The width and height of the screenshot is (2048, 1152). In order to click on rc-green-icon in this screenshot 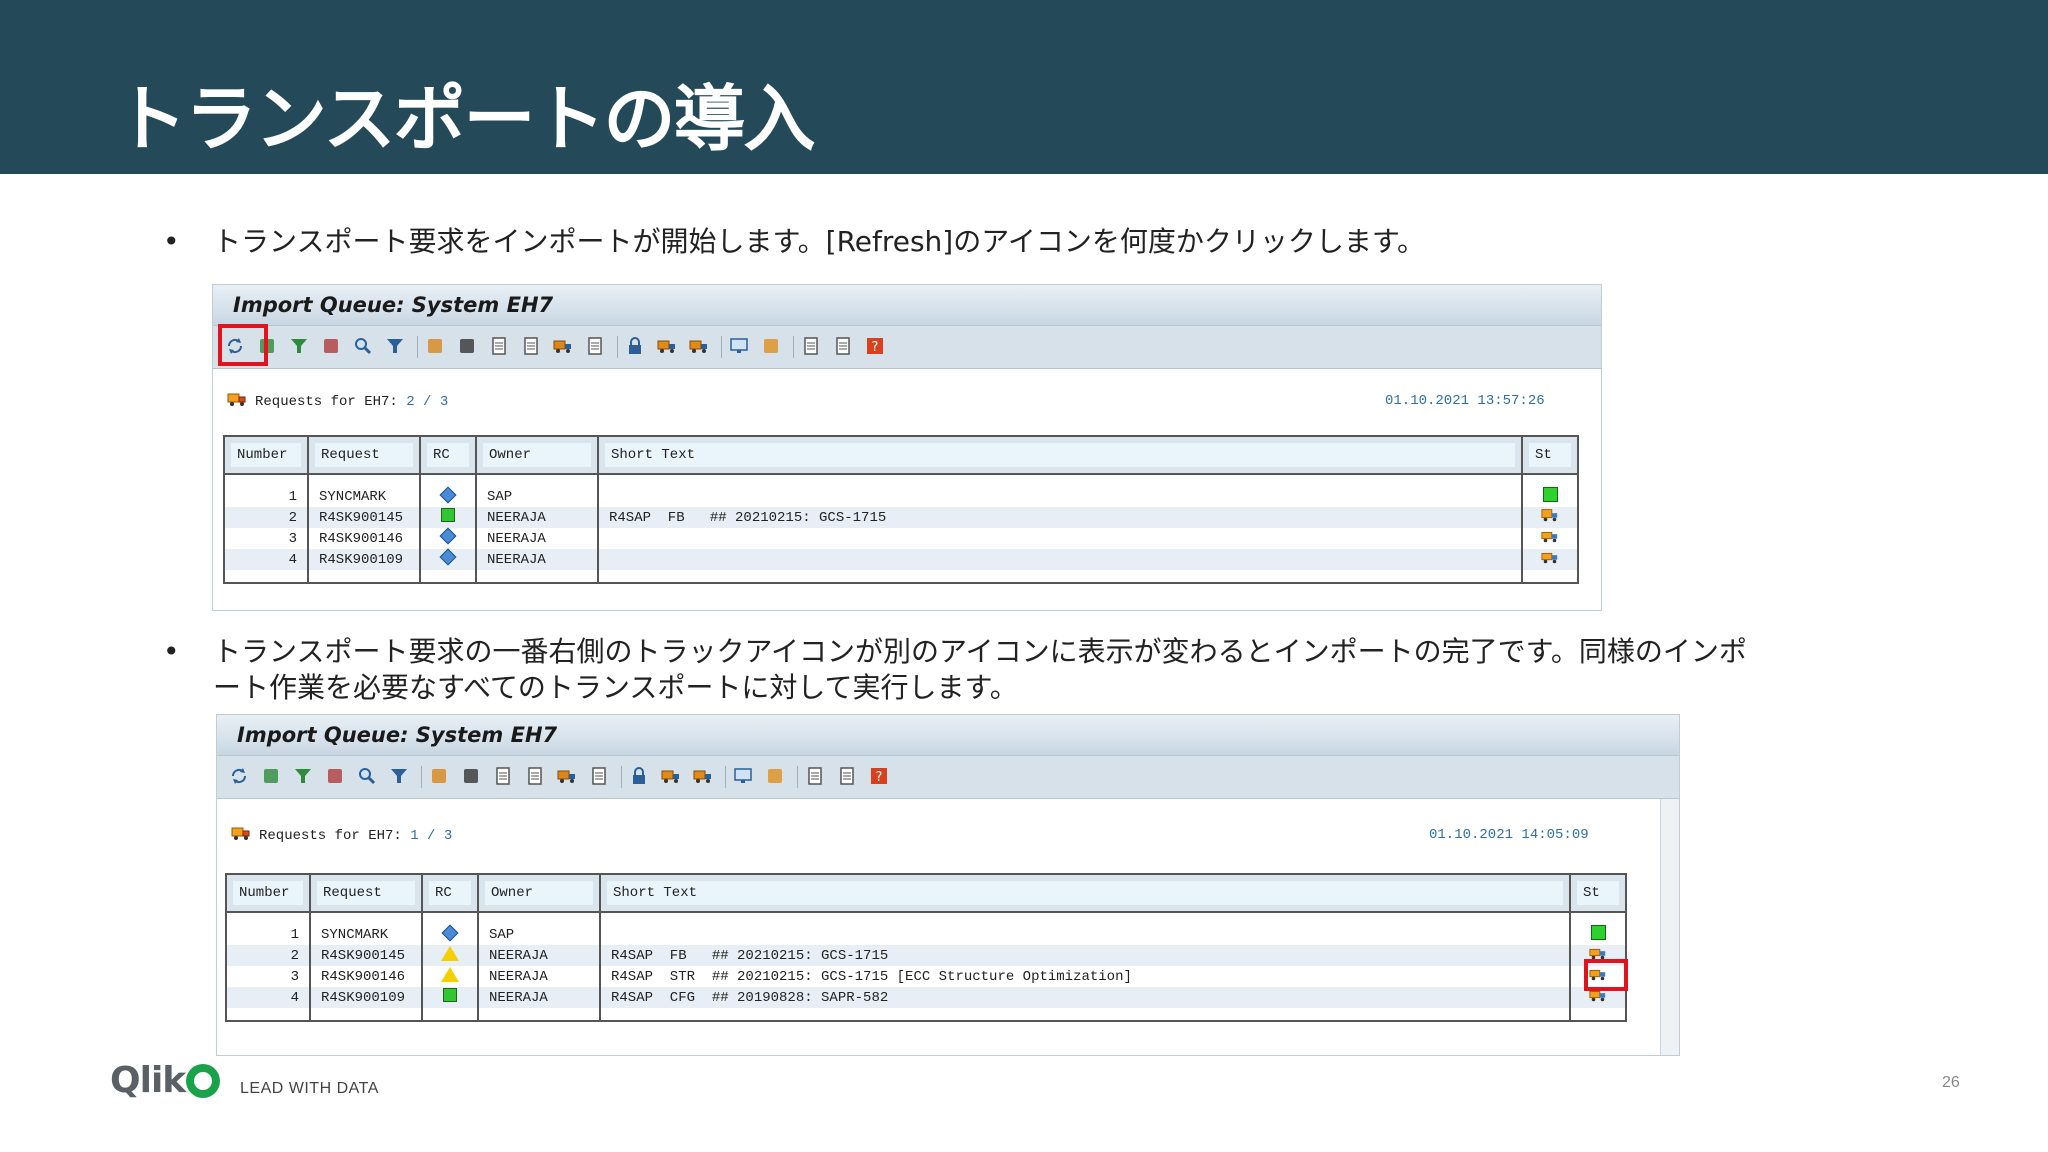, I will do `click(450, 995)`.